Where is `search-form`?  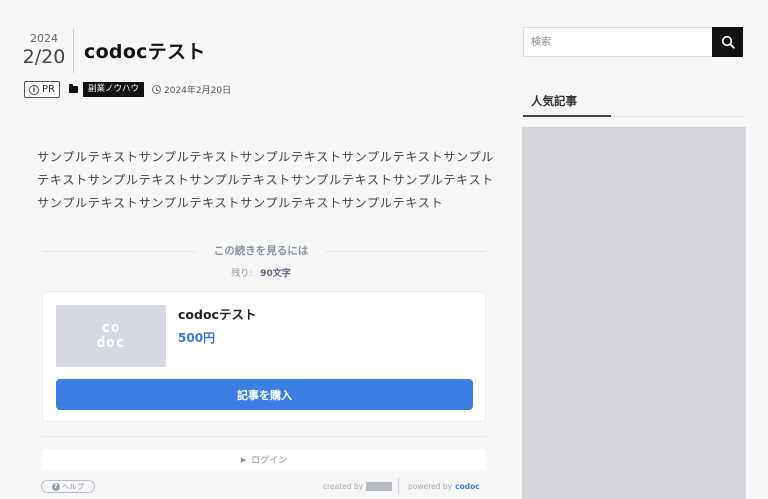
search-form is located at coordinates (633, 42).